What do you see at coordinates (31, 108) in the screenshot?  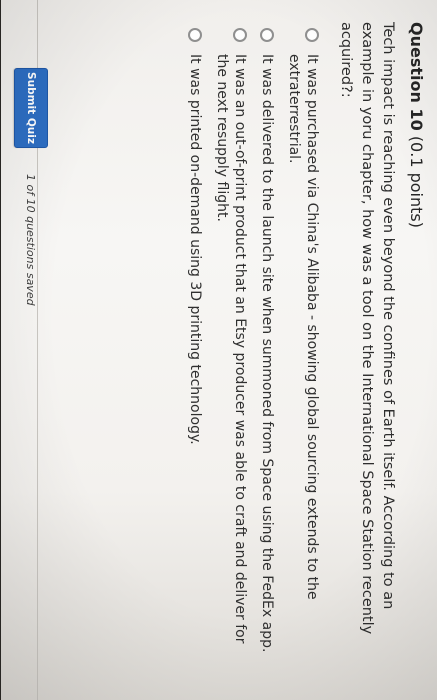 I see `submit-quiz-button: Submit Quiz` at bounding box center [31, 108].